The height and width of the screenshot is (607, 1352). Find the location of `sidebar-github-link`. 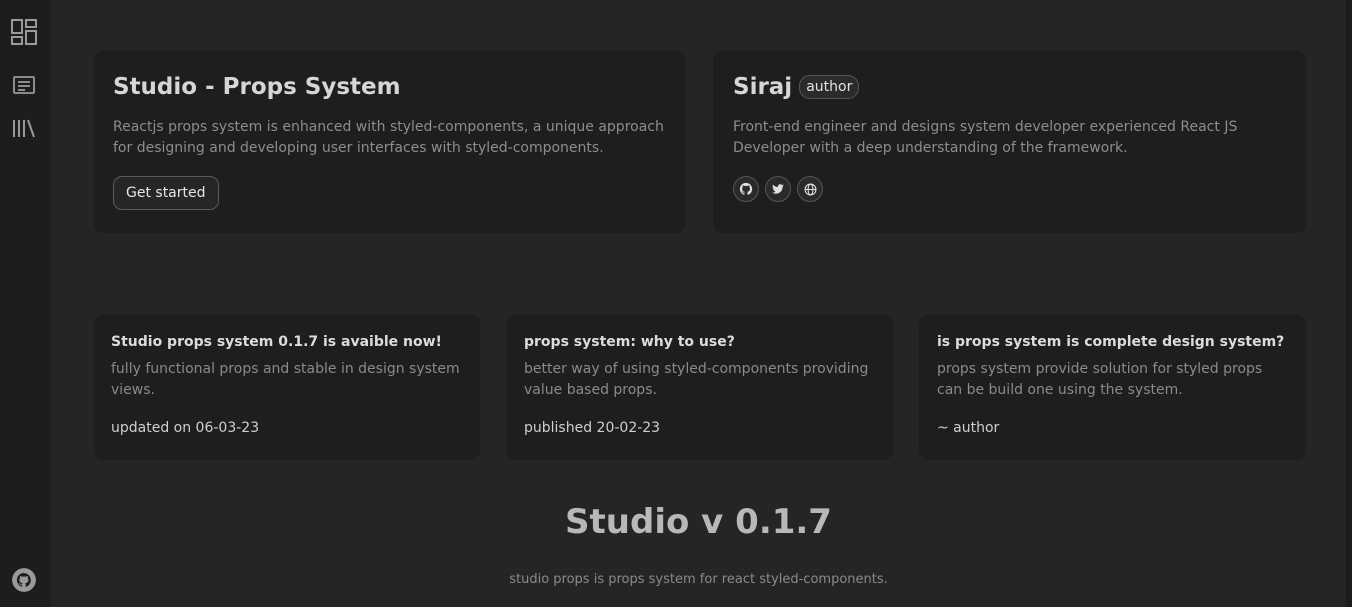

sidebar-github-link is located at coordinates (24, 580).